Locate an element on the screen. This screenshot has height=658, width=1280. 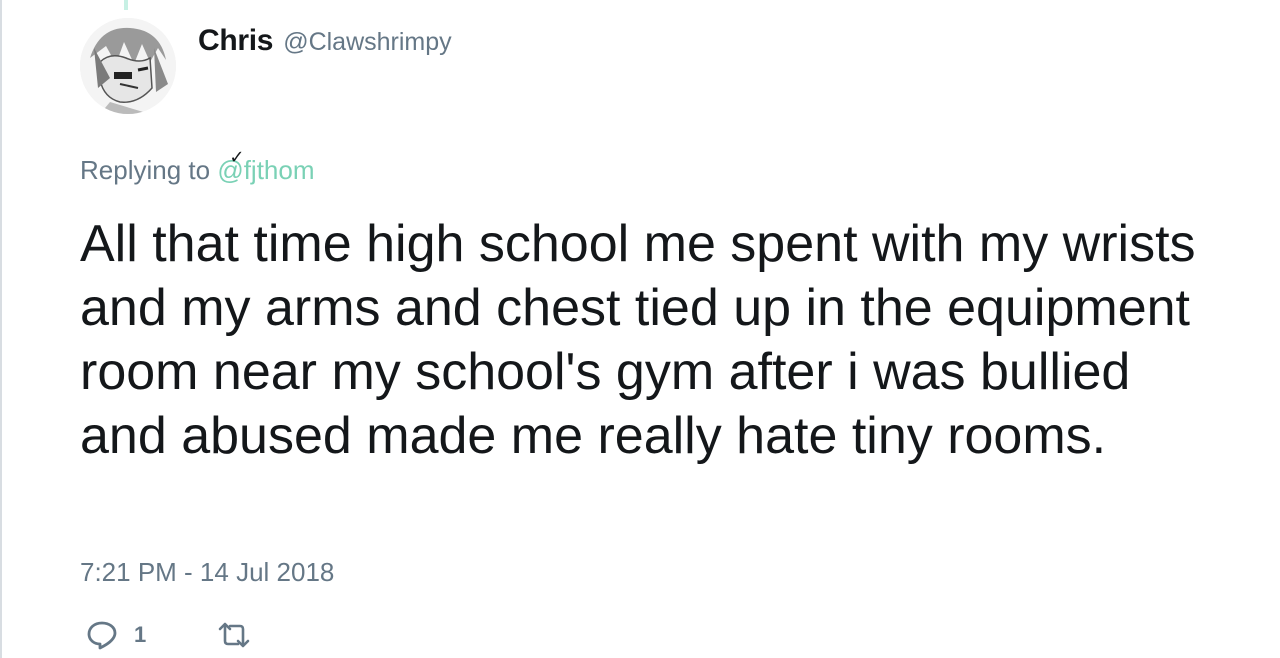
reply-count: 1 is located at coordinates (140, 634).